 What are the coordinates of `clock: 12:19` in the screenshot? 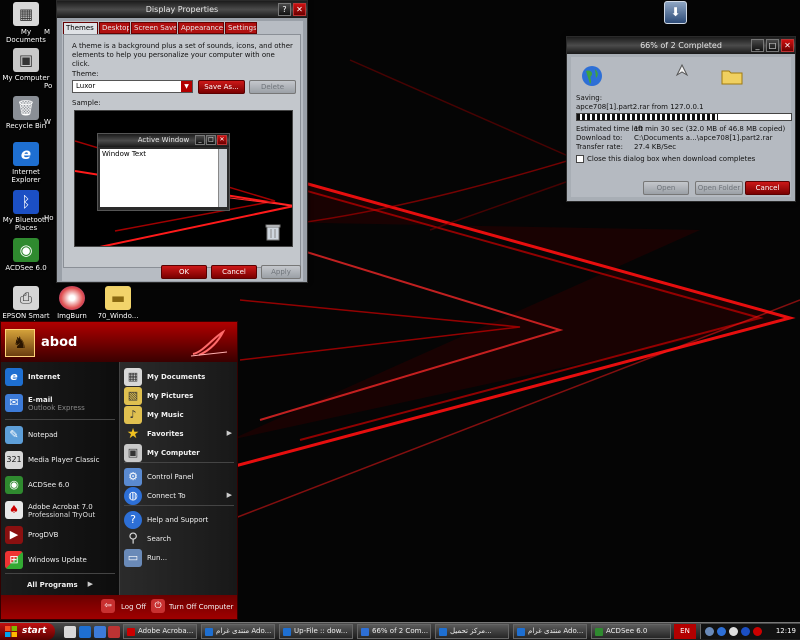 It's located at (785, 631).